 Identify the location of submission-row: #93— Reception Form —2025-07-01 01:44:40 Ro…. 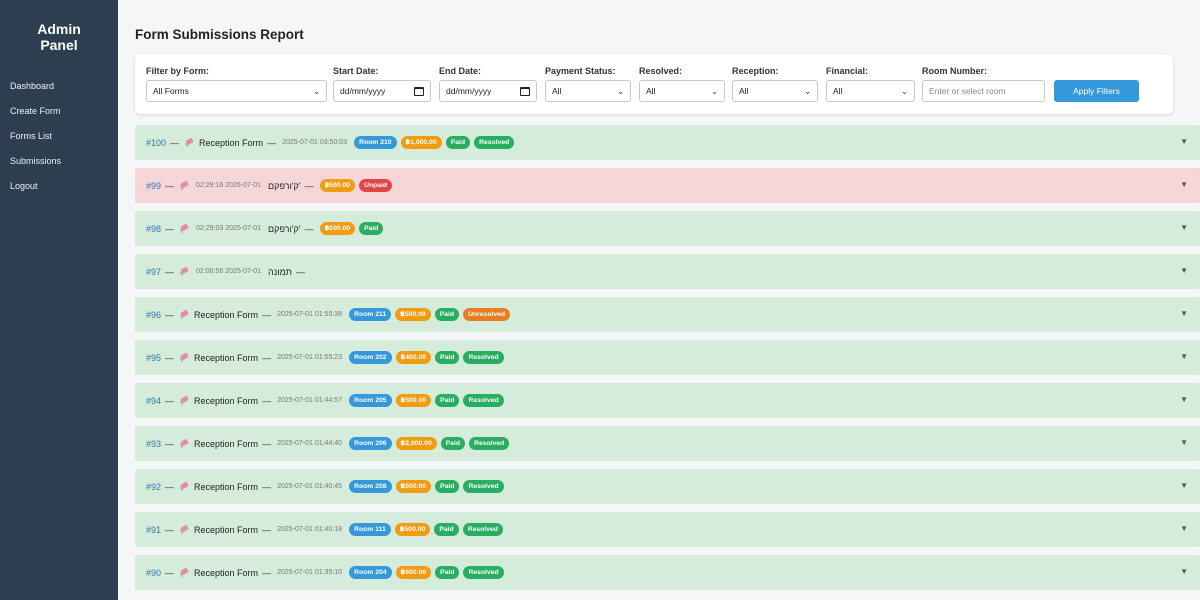
(667, 443).